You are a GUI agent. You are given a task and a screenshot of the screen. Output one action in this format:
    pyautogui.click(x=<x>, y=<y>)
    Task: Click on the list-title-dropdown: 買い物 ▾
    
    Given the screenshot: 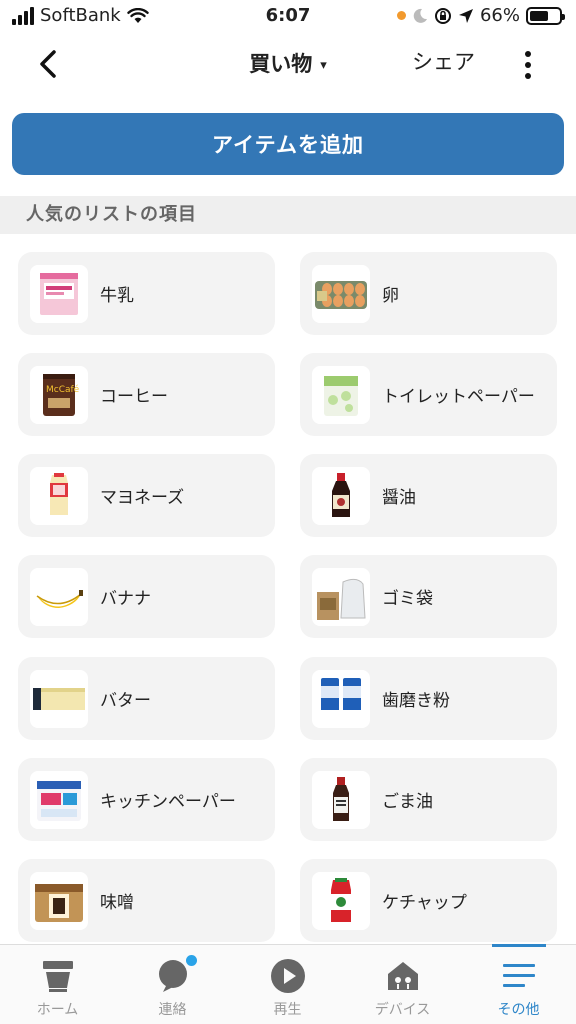 What is the action you would take?
    pyautogui.click(x=288, y=63)
    